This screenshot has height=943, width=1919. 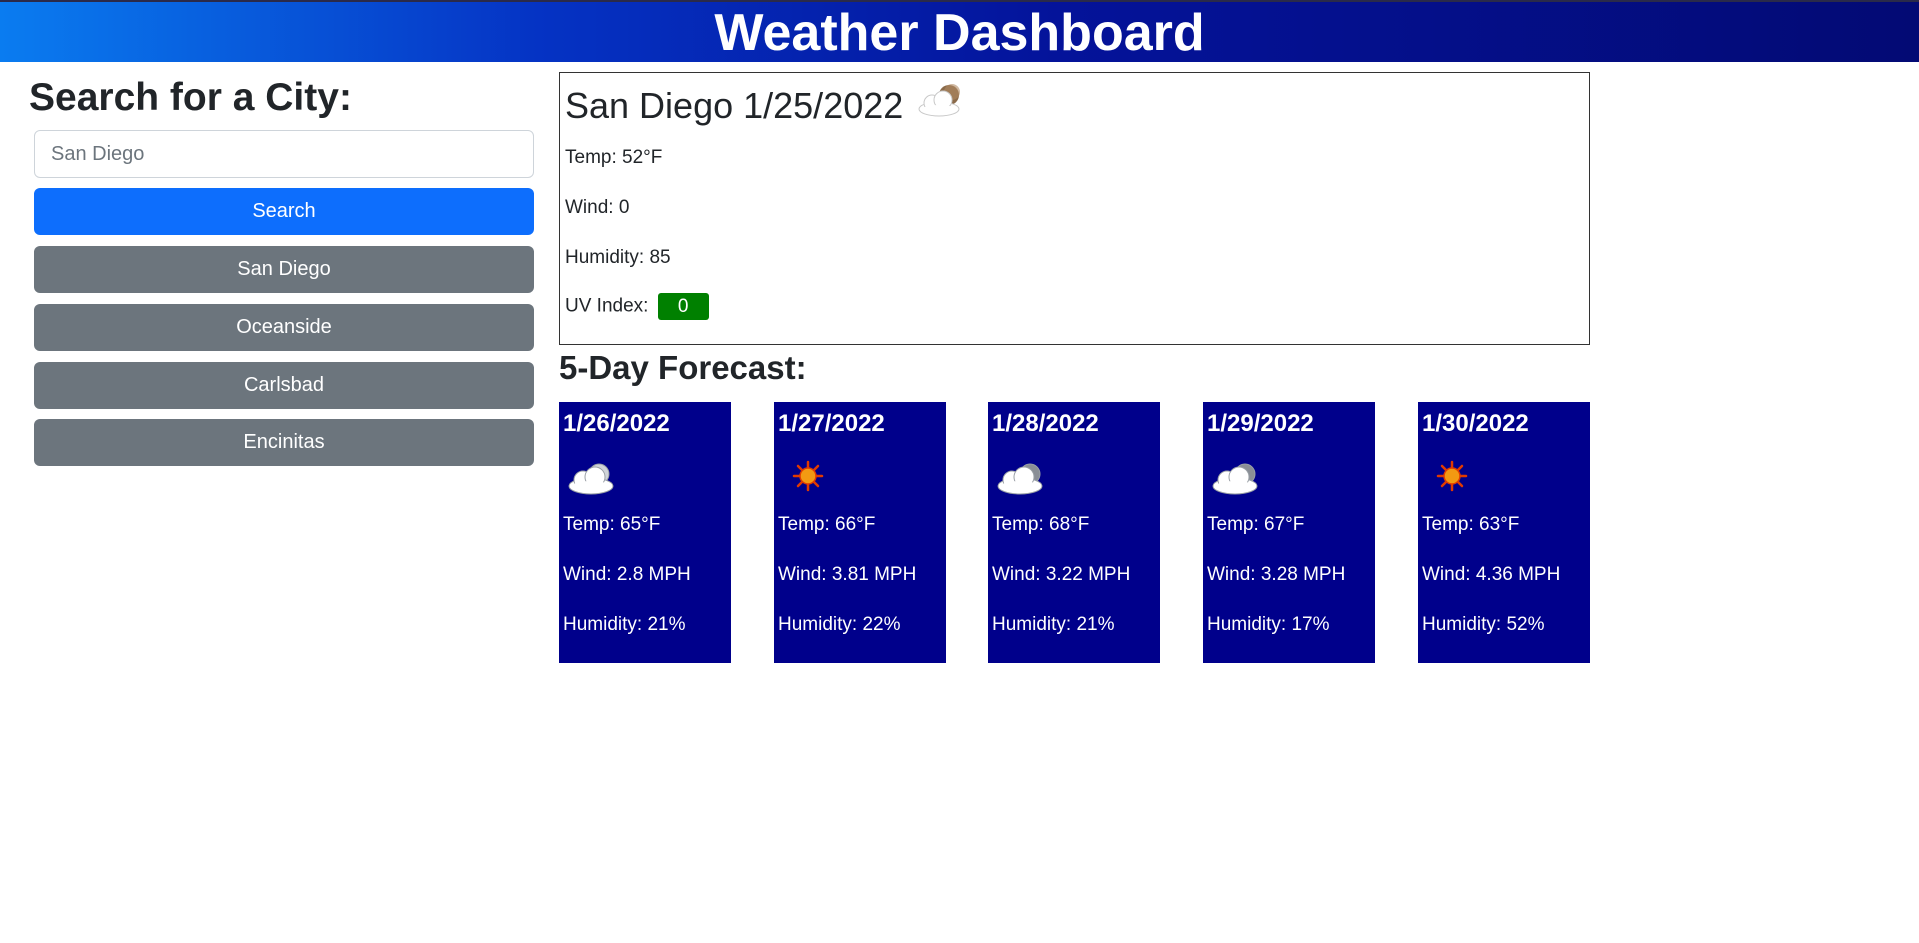 What do you see at coordinates (831, 423) in the screenshot?
I see `forecast-date: 1/27/2022` at bounding box center [831, 423].